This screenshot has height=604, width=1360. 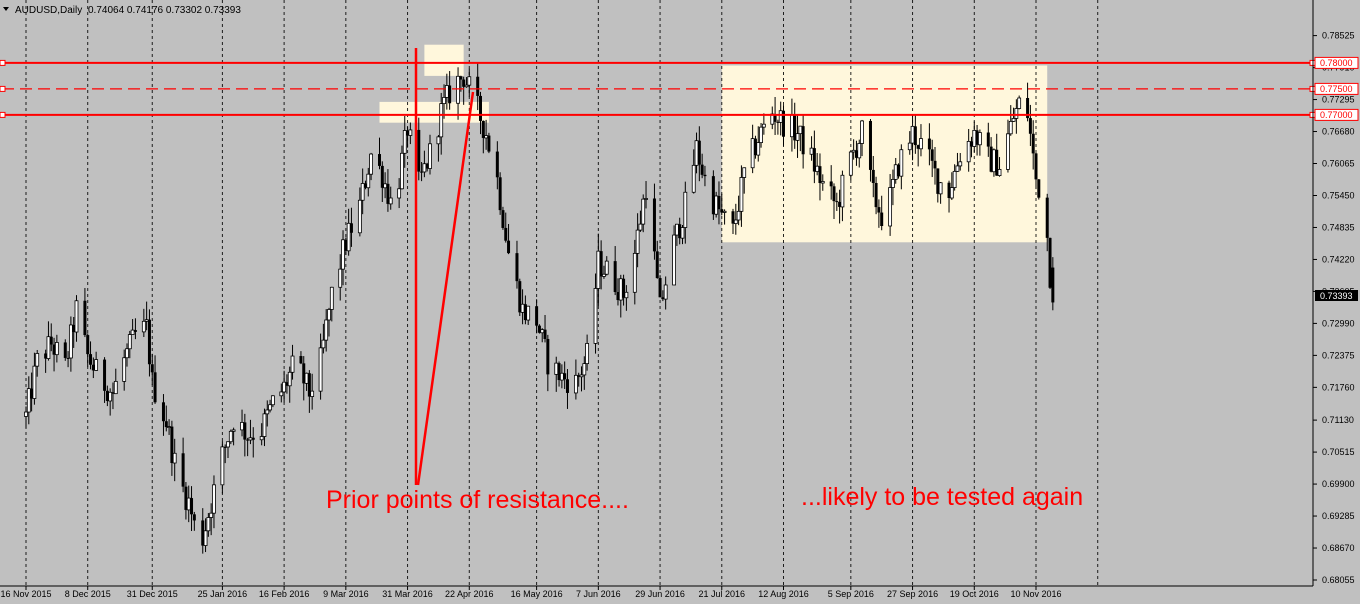 I want to click on x-tick-label-14: 27 Sep 2016, so click(x=912, y=594).